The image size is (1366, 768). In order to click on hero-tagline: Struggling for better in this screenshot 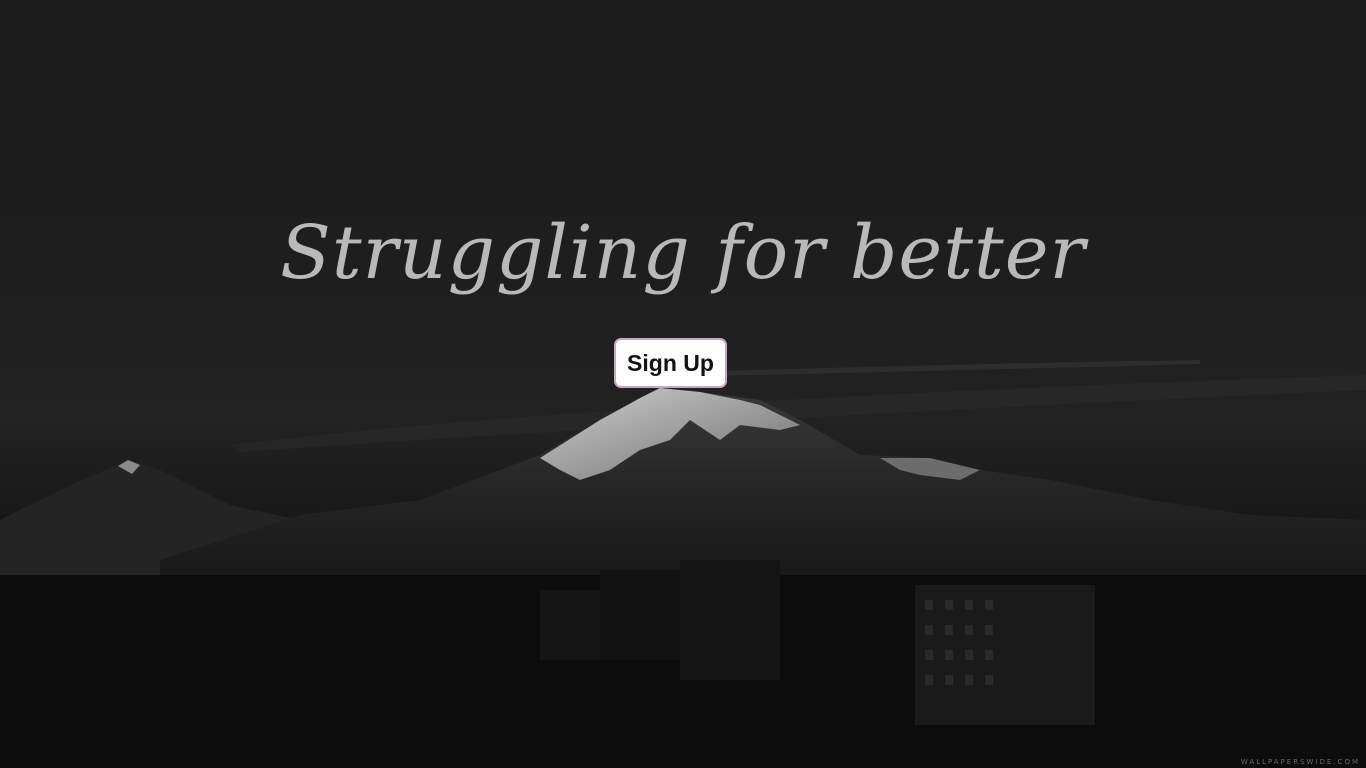, I will do `click(683, 253)`.